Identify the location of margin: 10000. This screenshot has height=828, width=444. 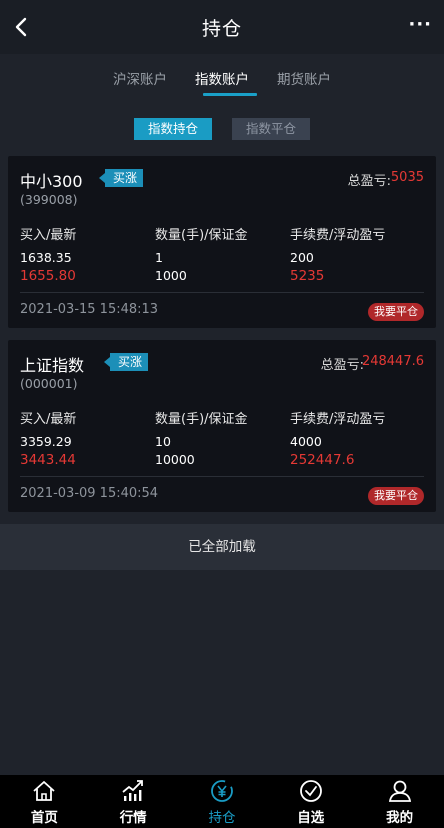
(175, 459).